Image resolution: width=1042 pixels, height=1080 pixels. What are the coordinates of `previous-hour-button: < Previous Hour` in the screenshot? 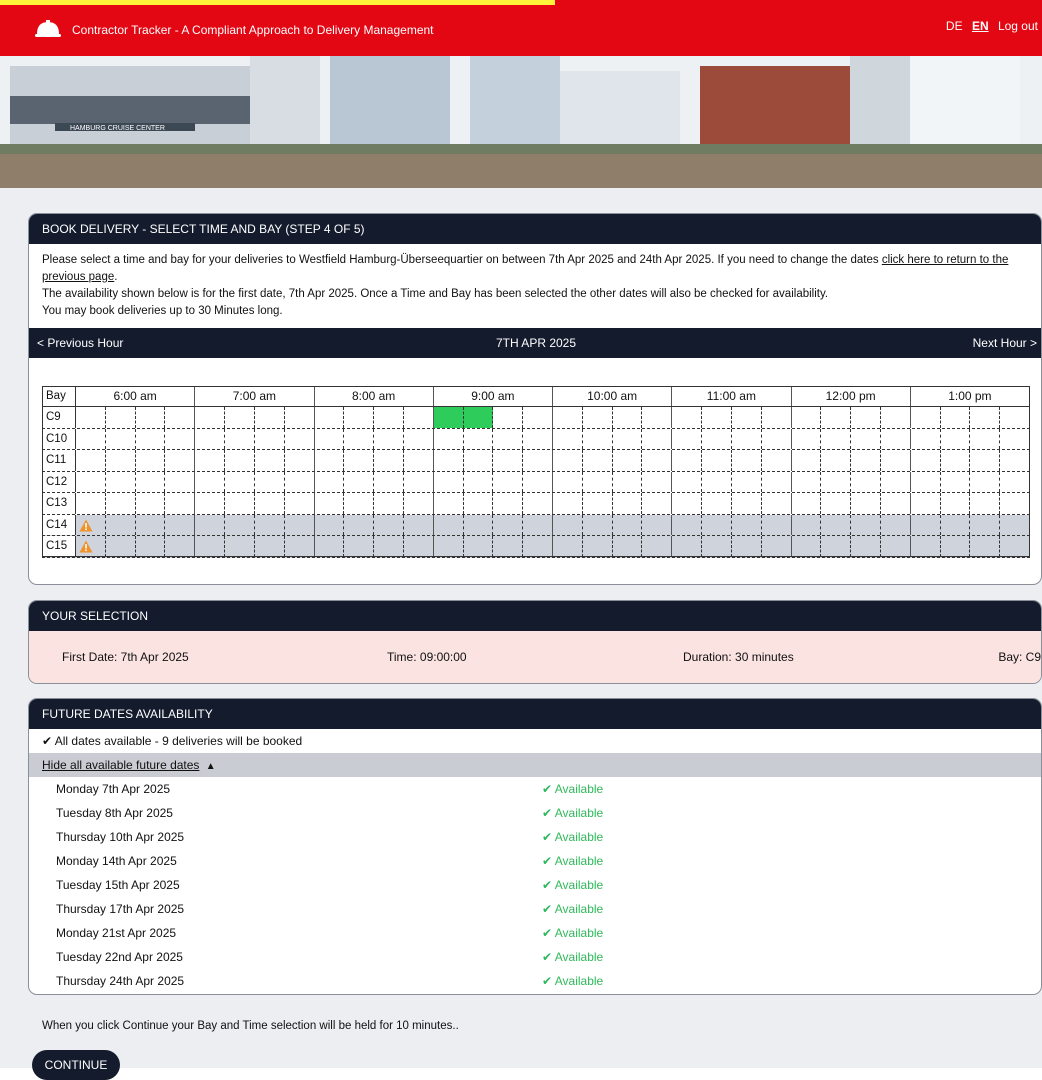 It's located at (80, 343).